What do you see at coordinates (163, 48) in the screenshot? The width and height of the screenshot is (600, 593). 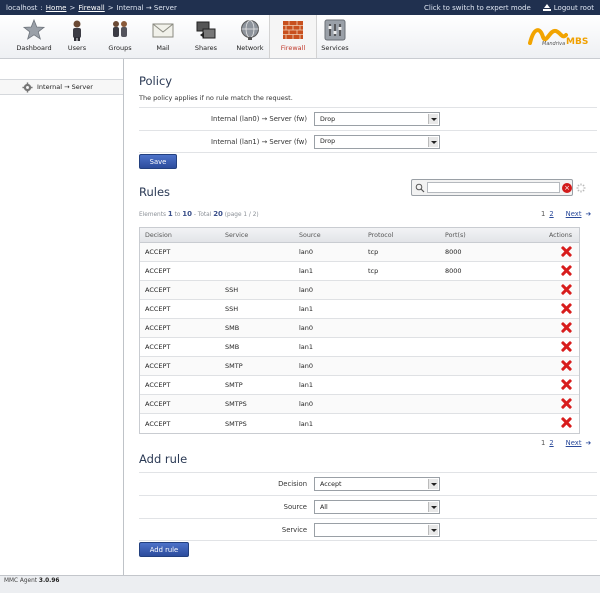 I see `nav-label: Mail` at bounding box center [163, 48].